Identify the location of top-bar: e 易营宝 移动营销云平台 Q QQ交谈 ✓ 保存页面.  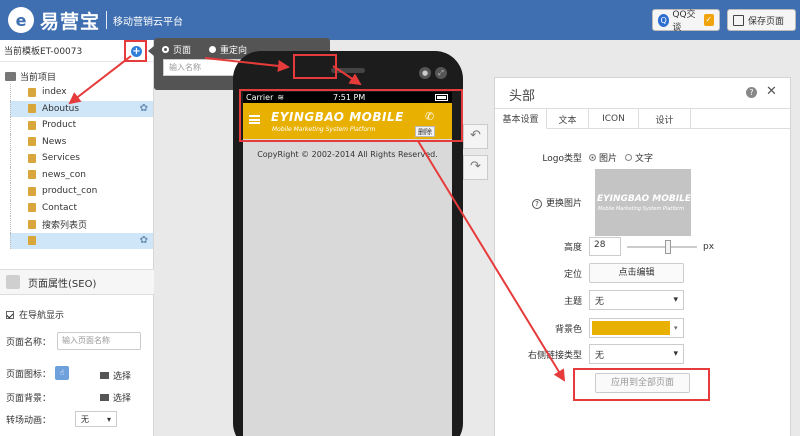
(400, 20).